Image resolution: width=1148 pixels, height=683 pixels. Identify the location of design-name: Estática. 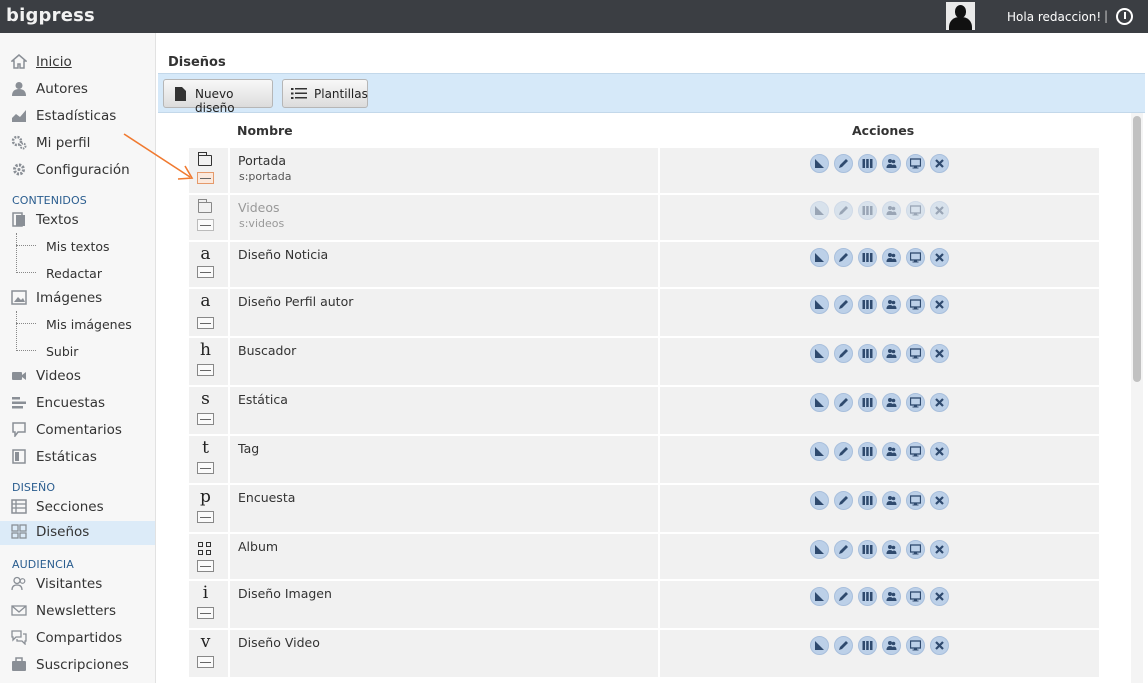
(263, 399).